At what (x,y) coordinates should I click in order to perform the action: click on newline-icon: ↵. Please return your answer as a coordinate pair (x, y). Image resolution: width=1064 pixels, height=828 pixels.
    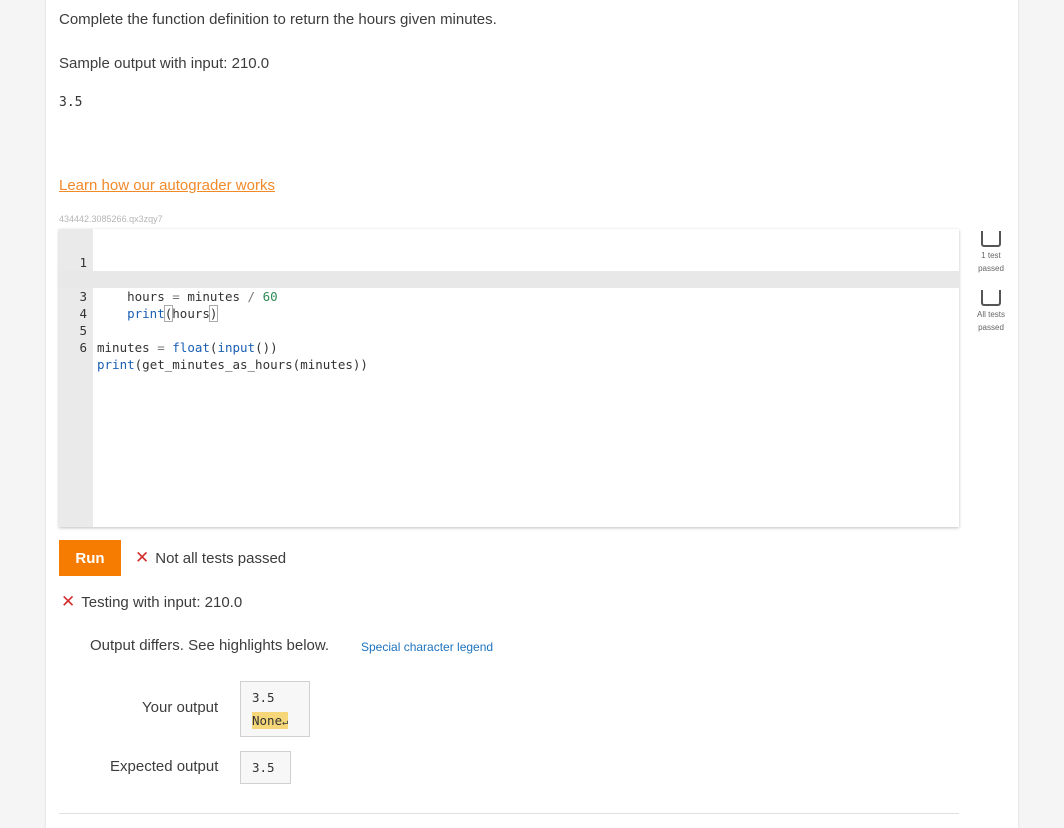
    Looking at the image, I should click on (285, 722).